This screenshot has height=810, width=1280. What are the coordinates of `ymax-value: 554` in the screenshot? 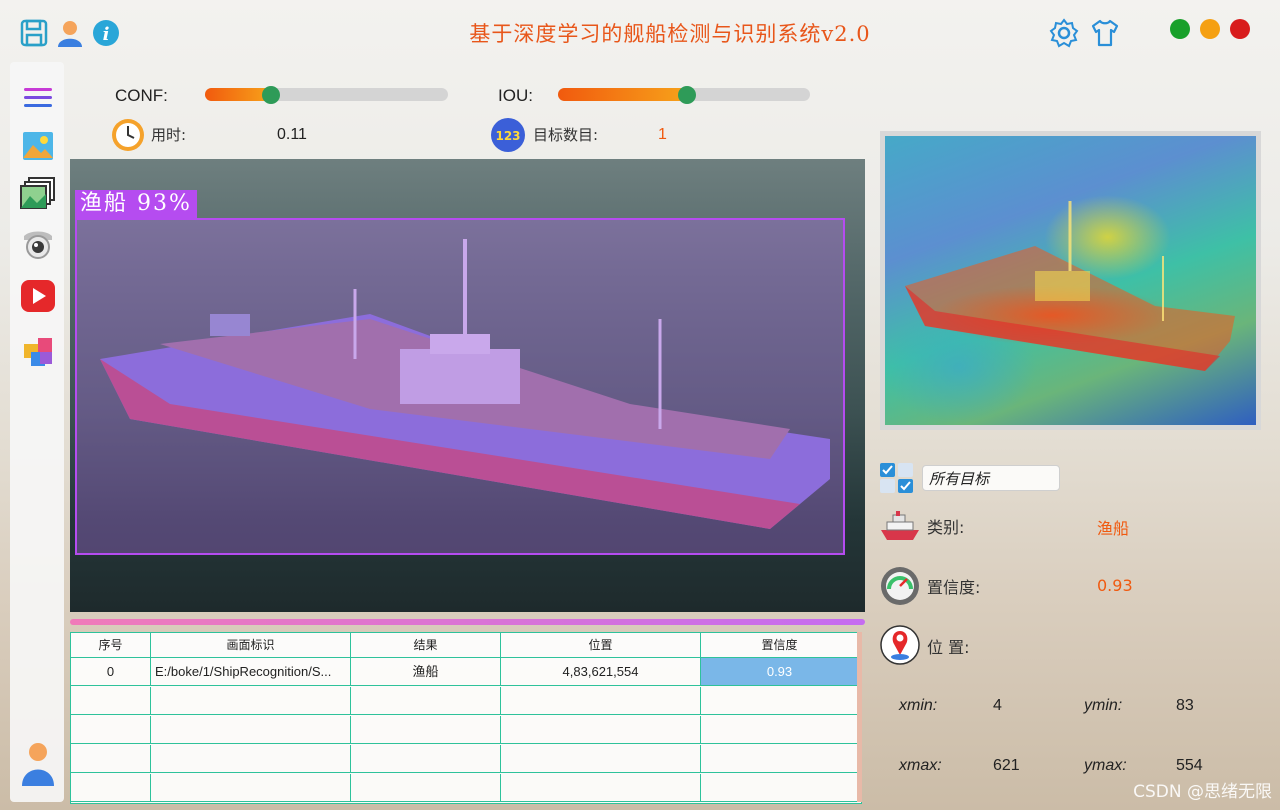 It's located at (1189, 765).